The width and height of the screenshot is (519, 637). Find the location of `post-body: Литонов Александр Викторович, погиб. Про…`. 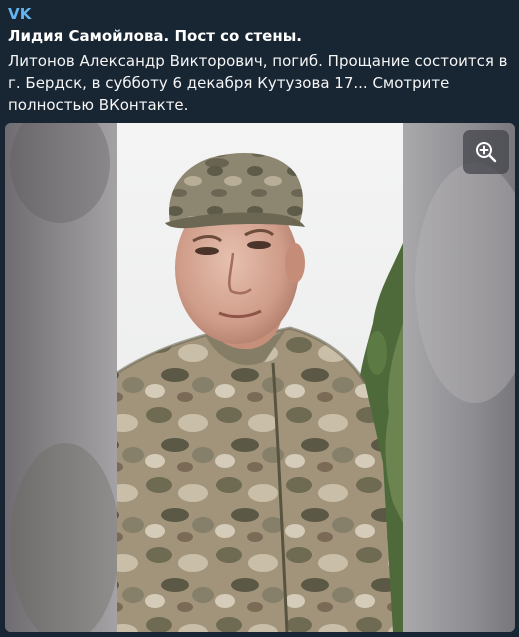

post-body: Литонов Александр Викторович, погиб. Про… is located at coordinates (258, 83).